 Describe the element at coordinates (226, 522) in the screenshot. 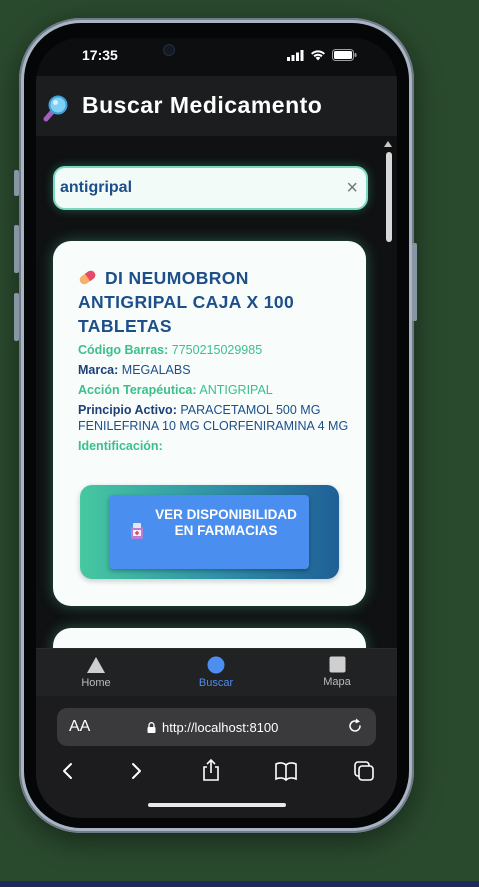

I see `view-availability-label: VER DISPONIBILIDAD EN FARMACIAS` at that location.